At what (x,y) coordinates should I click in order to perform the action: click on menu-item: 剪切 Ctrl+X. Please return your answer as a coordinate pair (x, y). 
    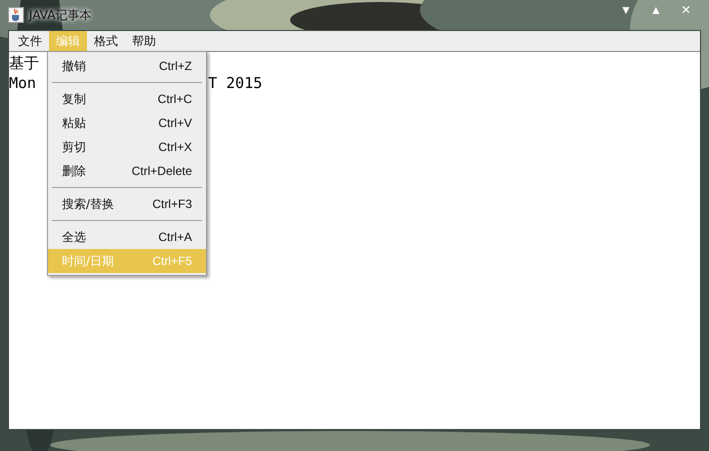
    Looking at the image, I should click on (127, 147).